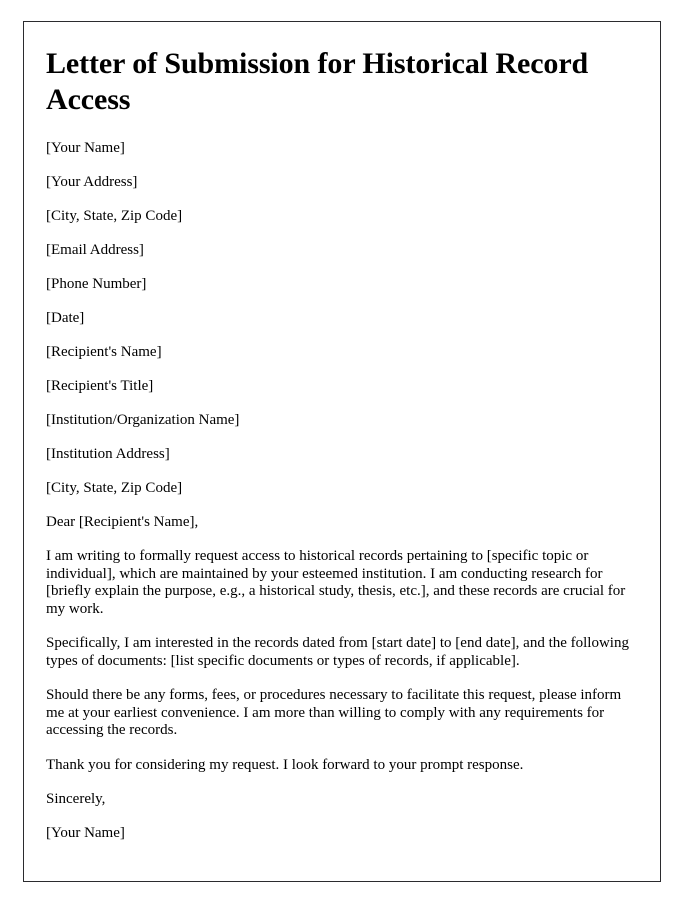  Describe the element at coordinates (85, 148) in the screenshot. I see `sender-field-your-name: [Your Name]` at that location.